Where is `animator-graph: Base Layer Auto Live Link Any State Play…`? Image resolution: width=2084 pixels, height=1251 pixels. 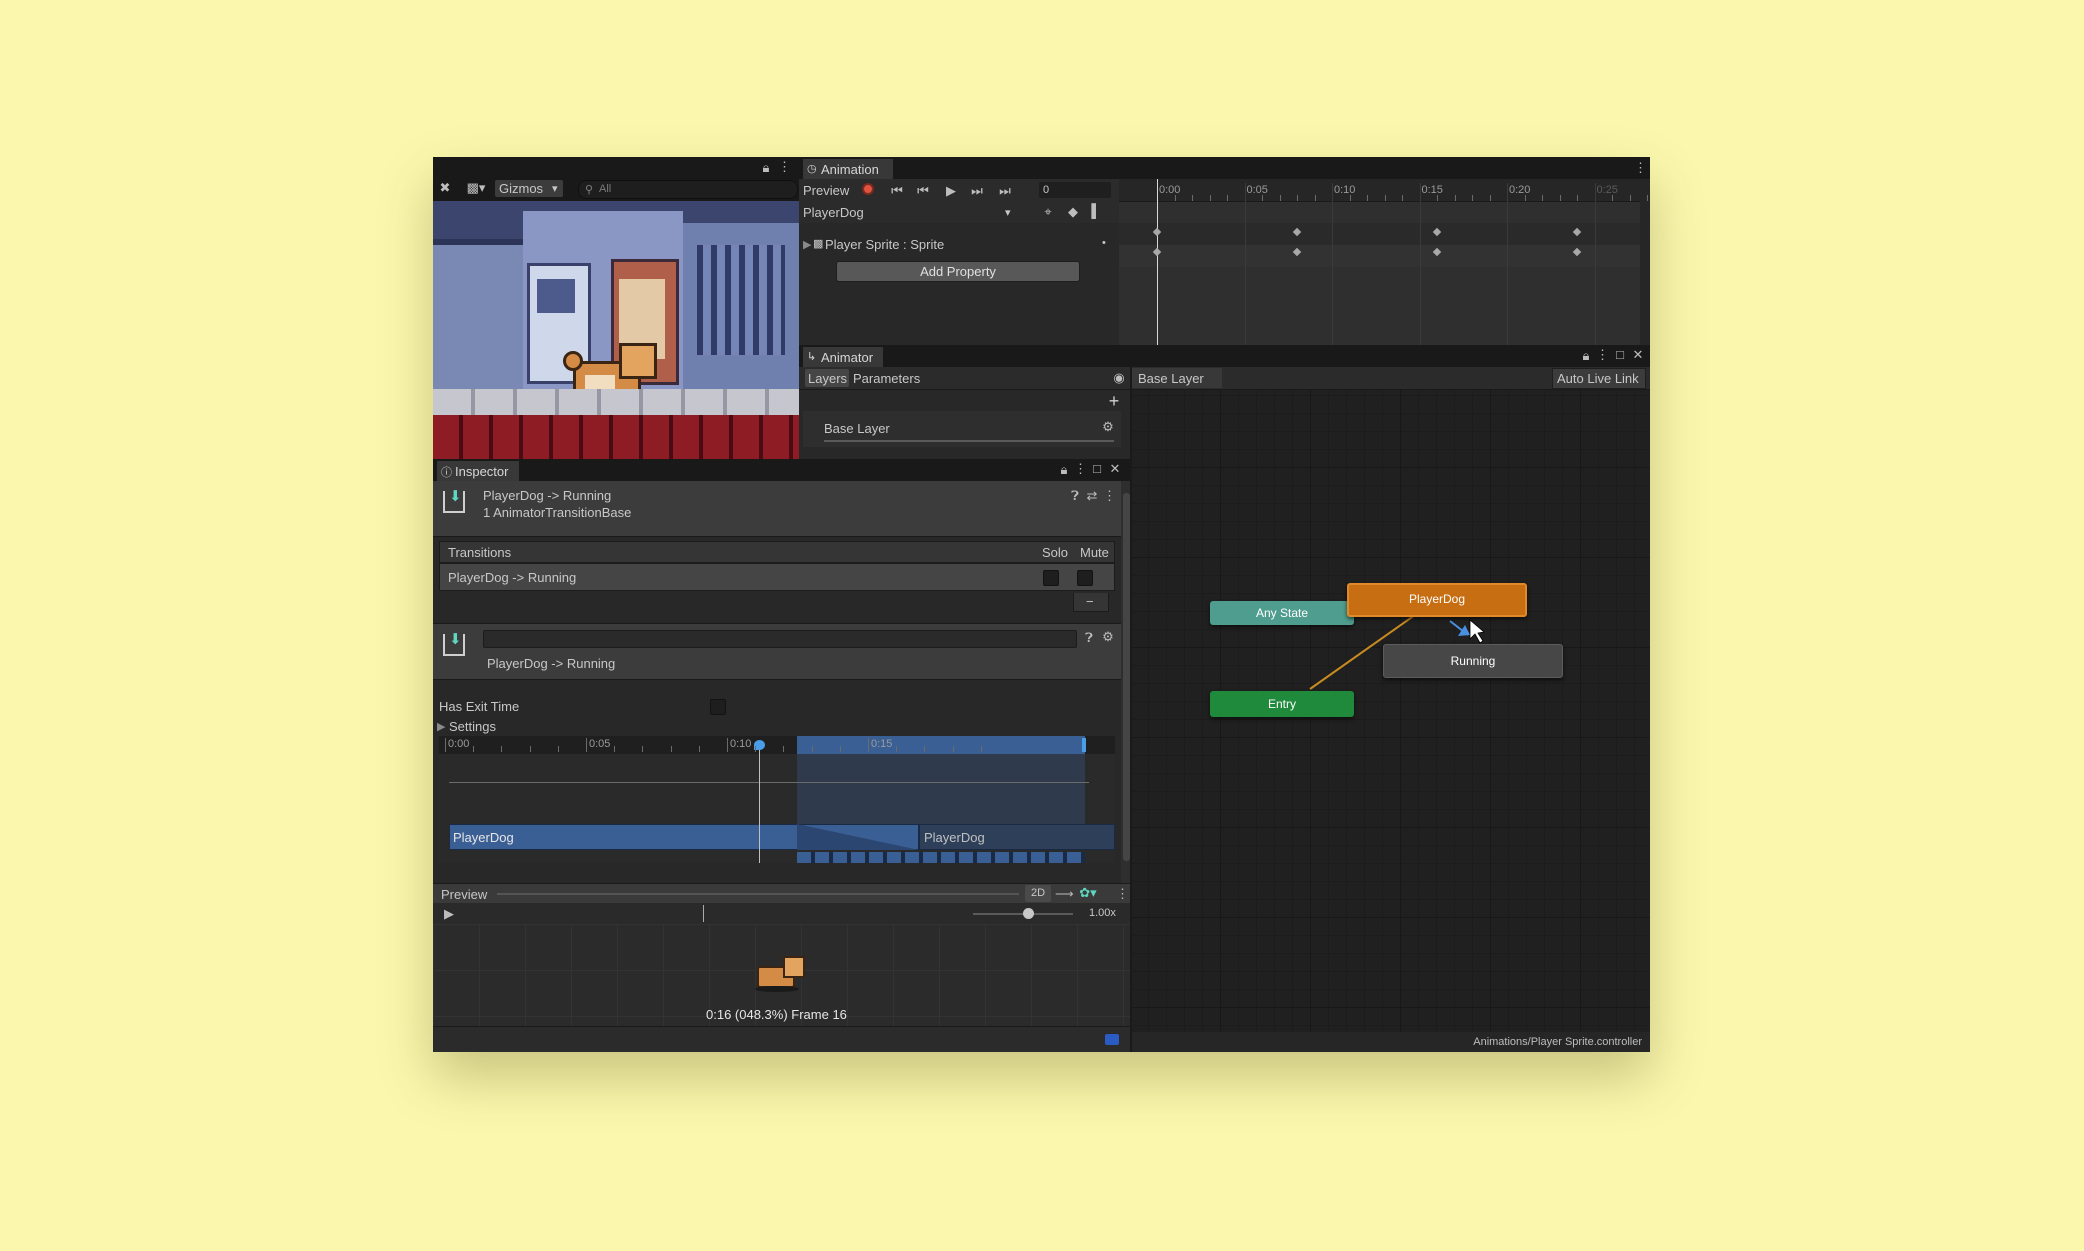
animator-graph: Base Layer Auto Live Link Any State Play… is located at coordinates (1391, 709).